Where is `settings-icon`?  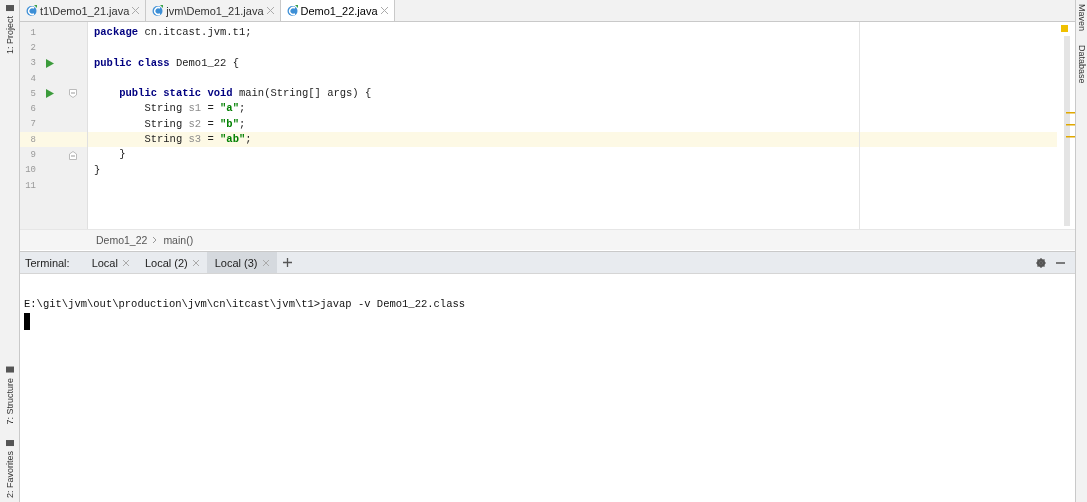
settings-icon is located at coordinates (1041, 262).